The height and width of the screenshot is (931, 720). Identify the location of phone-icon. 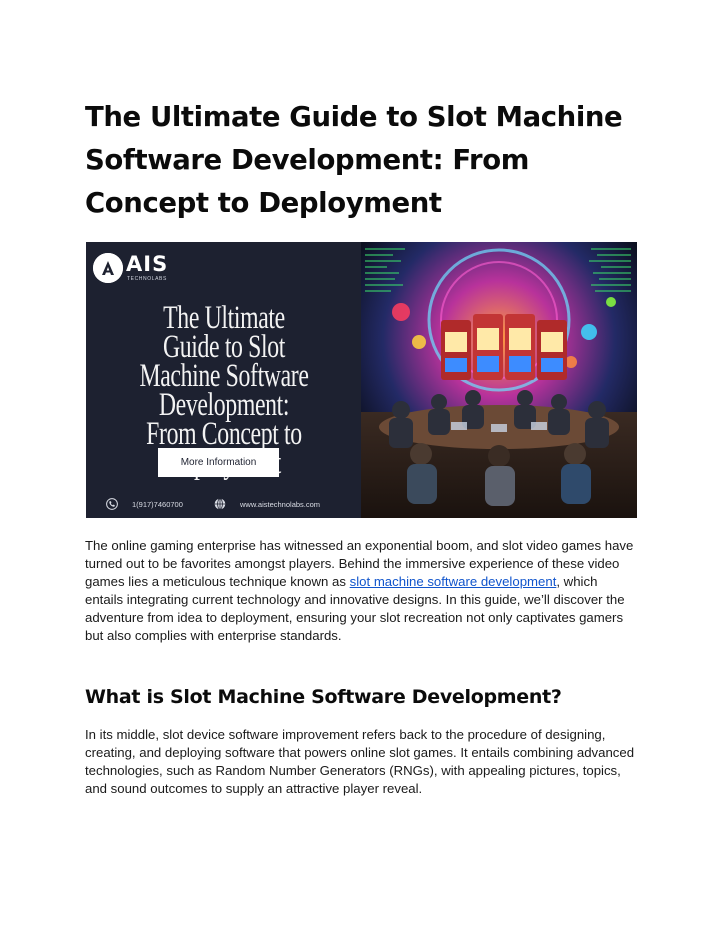
(112, 504).